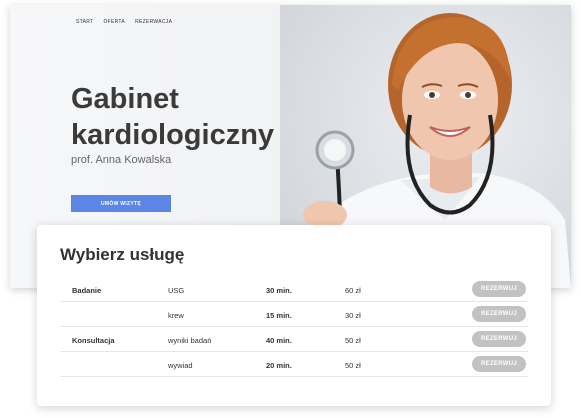 Image resolution: width=581 pixels, height=418 pixels. I want to click on service-name: USG, so click(176, 290).